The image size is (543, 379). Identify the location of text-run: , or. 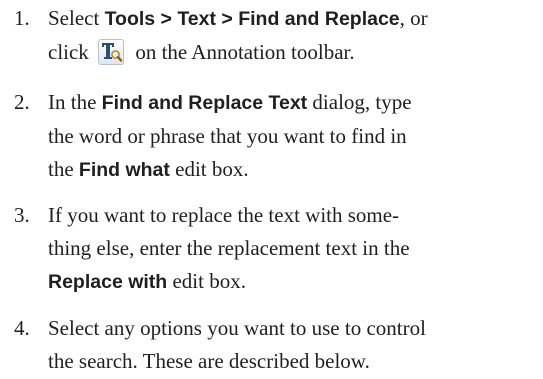
(413, 18).